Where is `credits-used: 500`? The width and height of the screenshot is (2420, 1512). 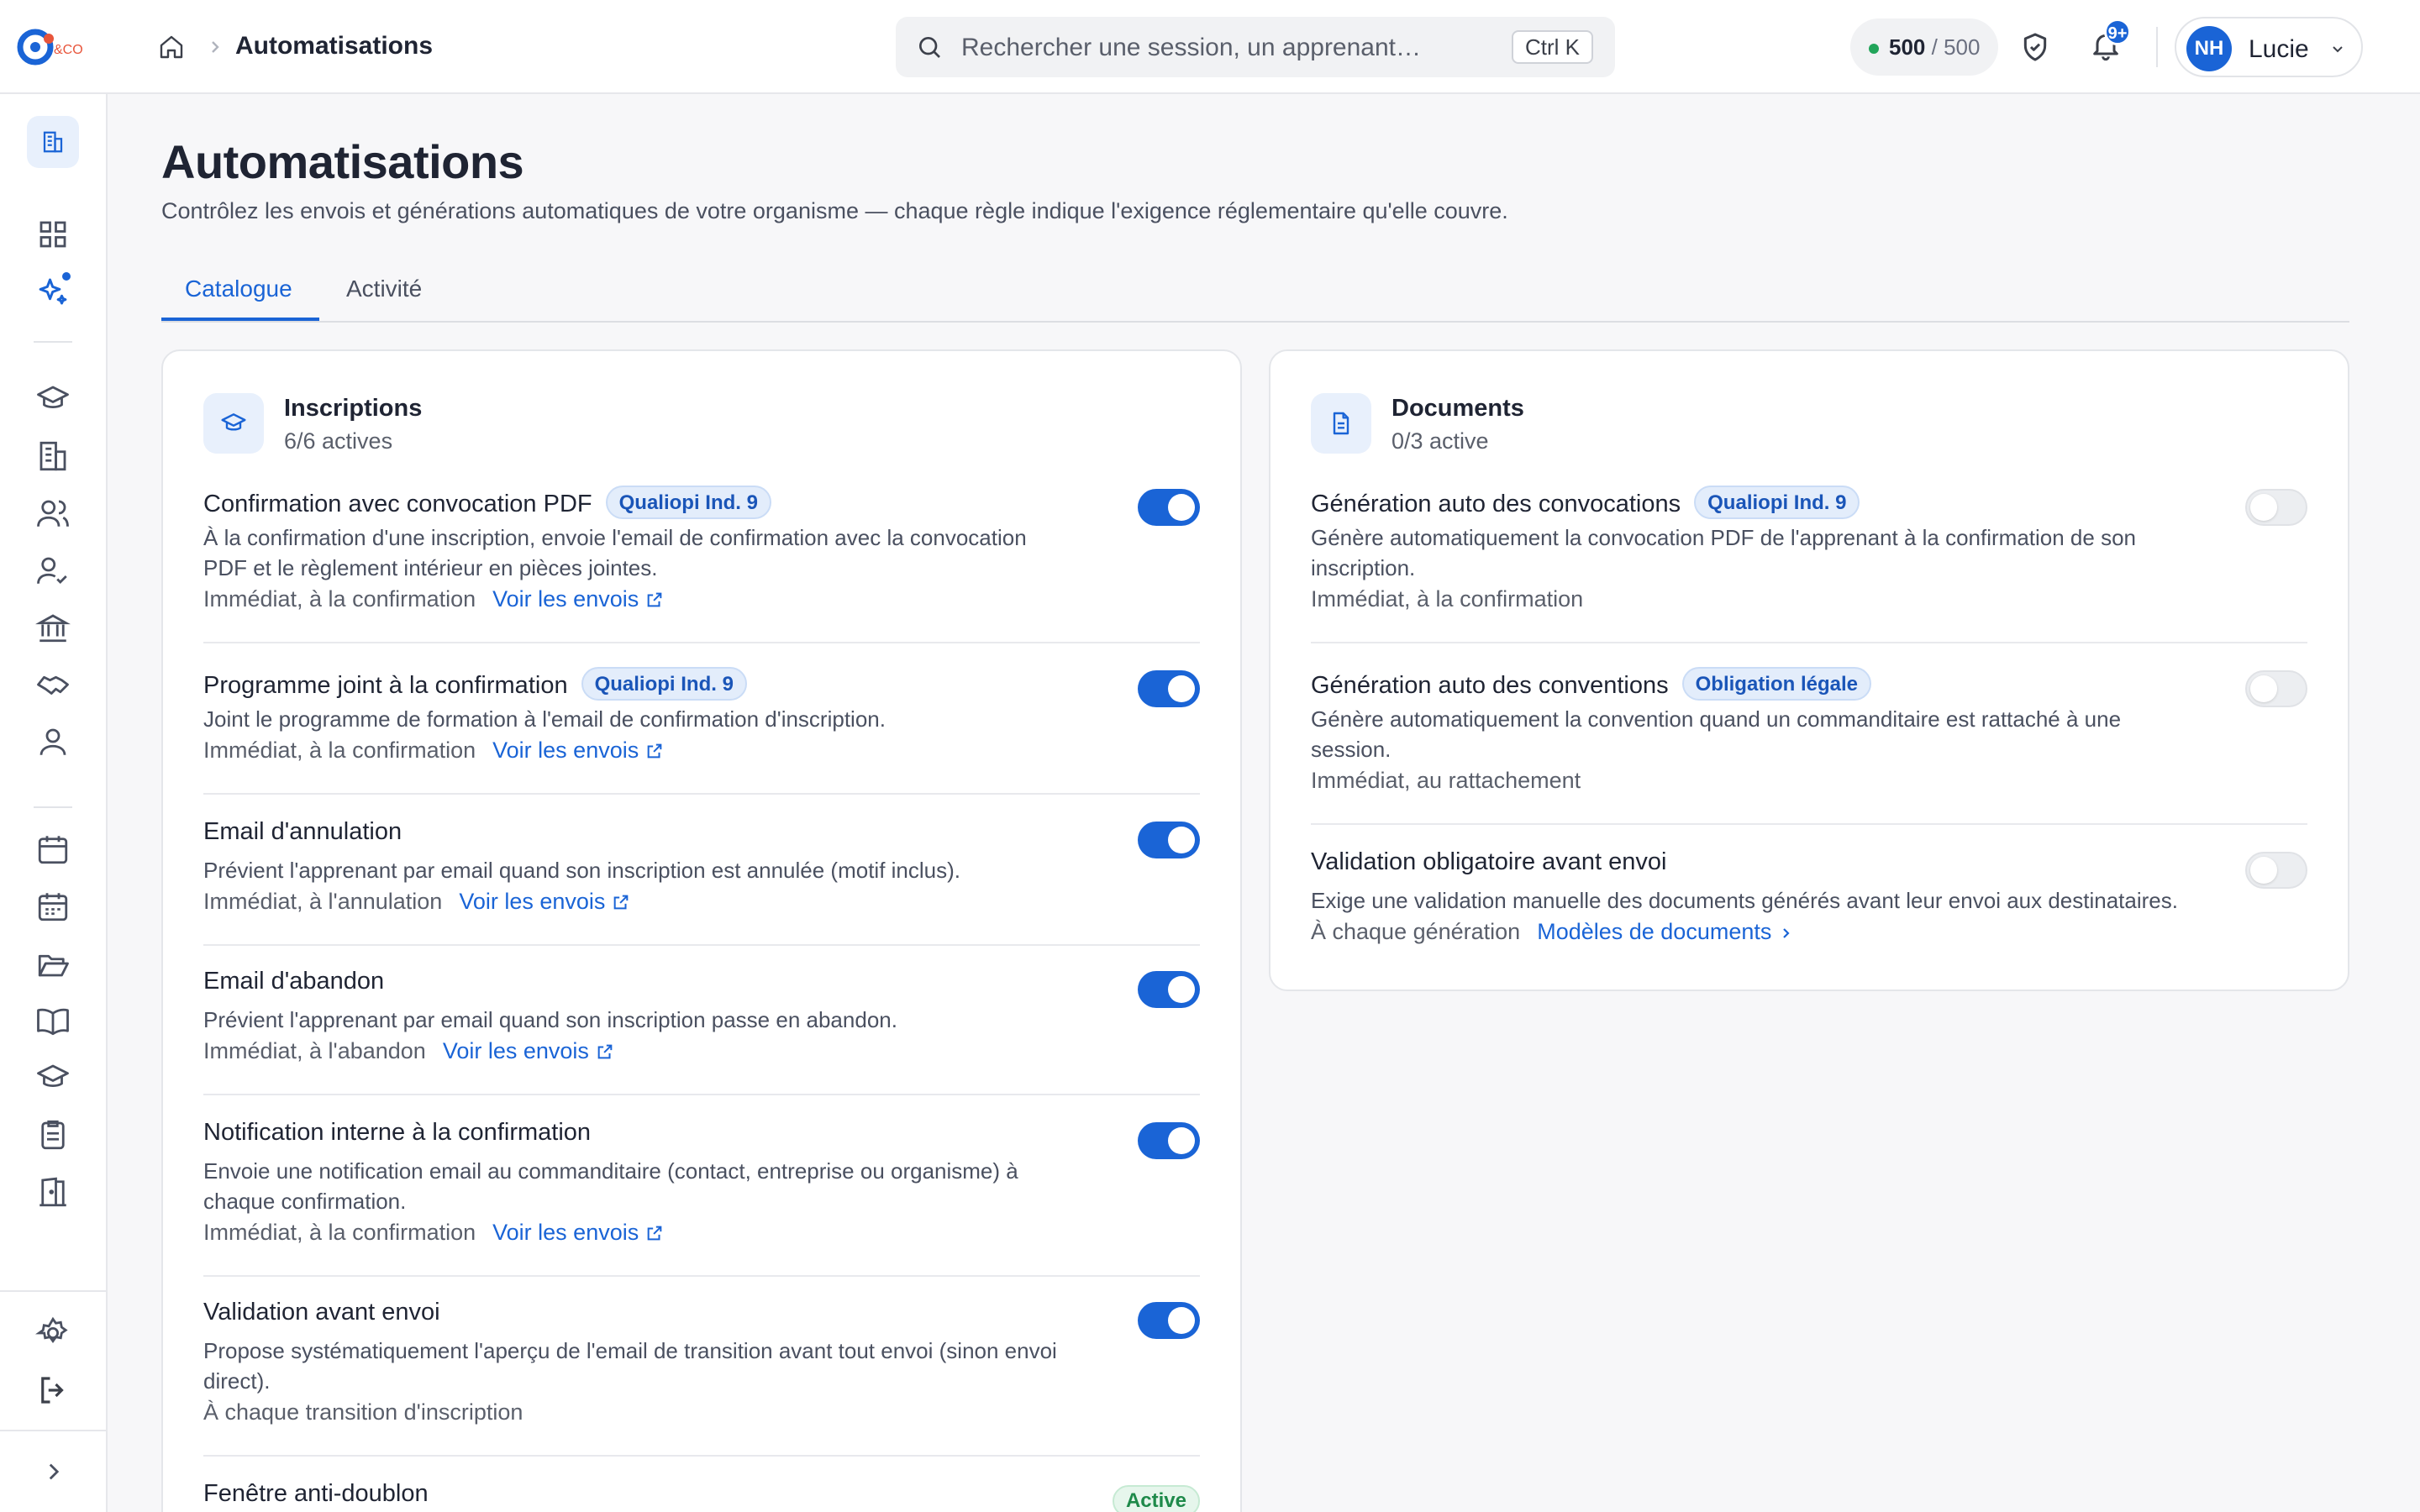 credits-used: 500 is located at coordinates (1908, 47).